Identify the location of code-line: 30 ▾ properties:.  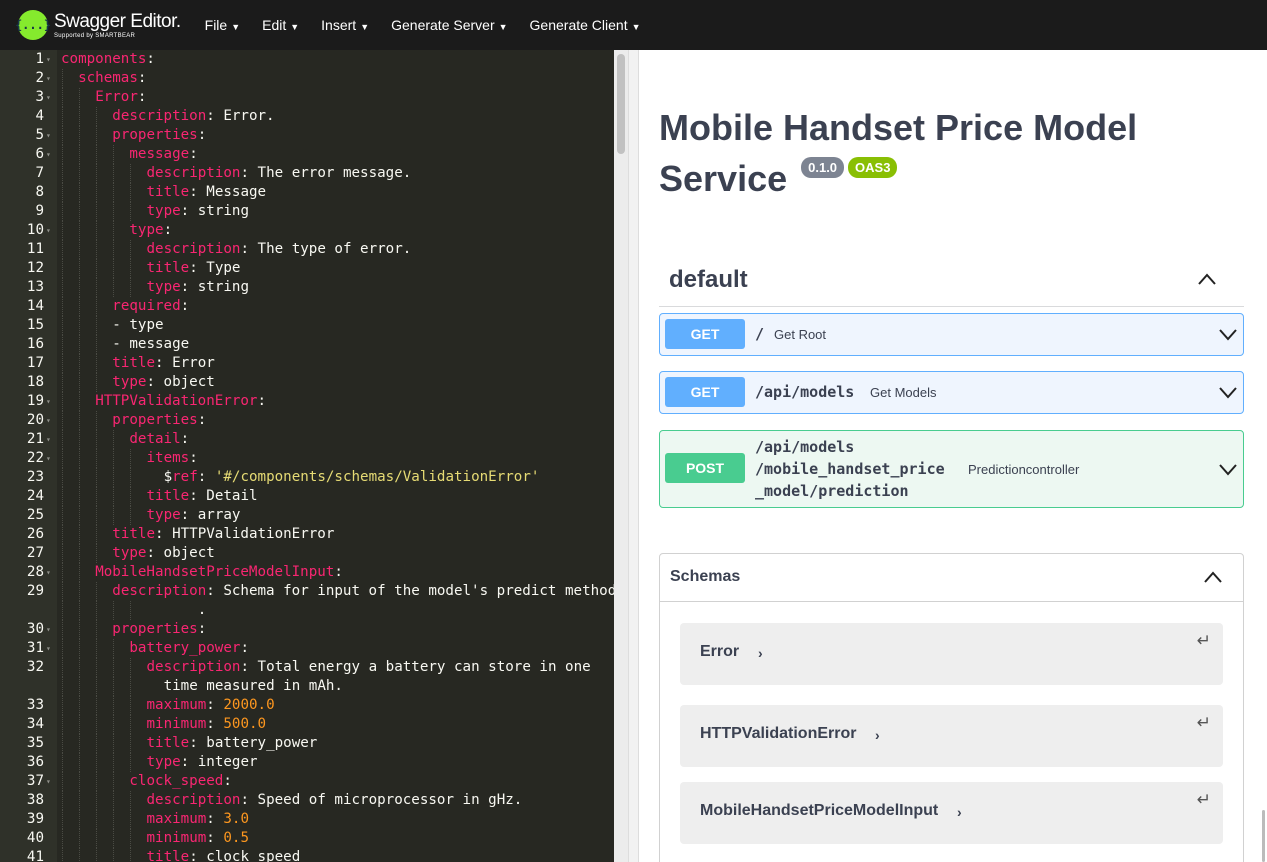
(307, 629).